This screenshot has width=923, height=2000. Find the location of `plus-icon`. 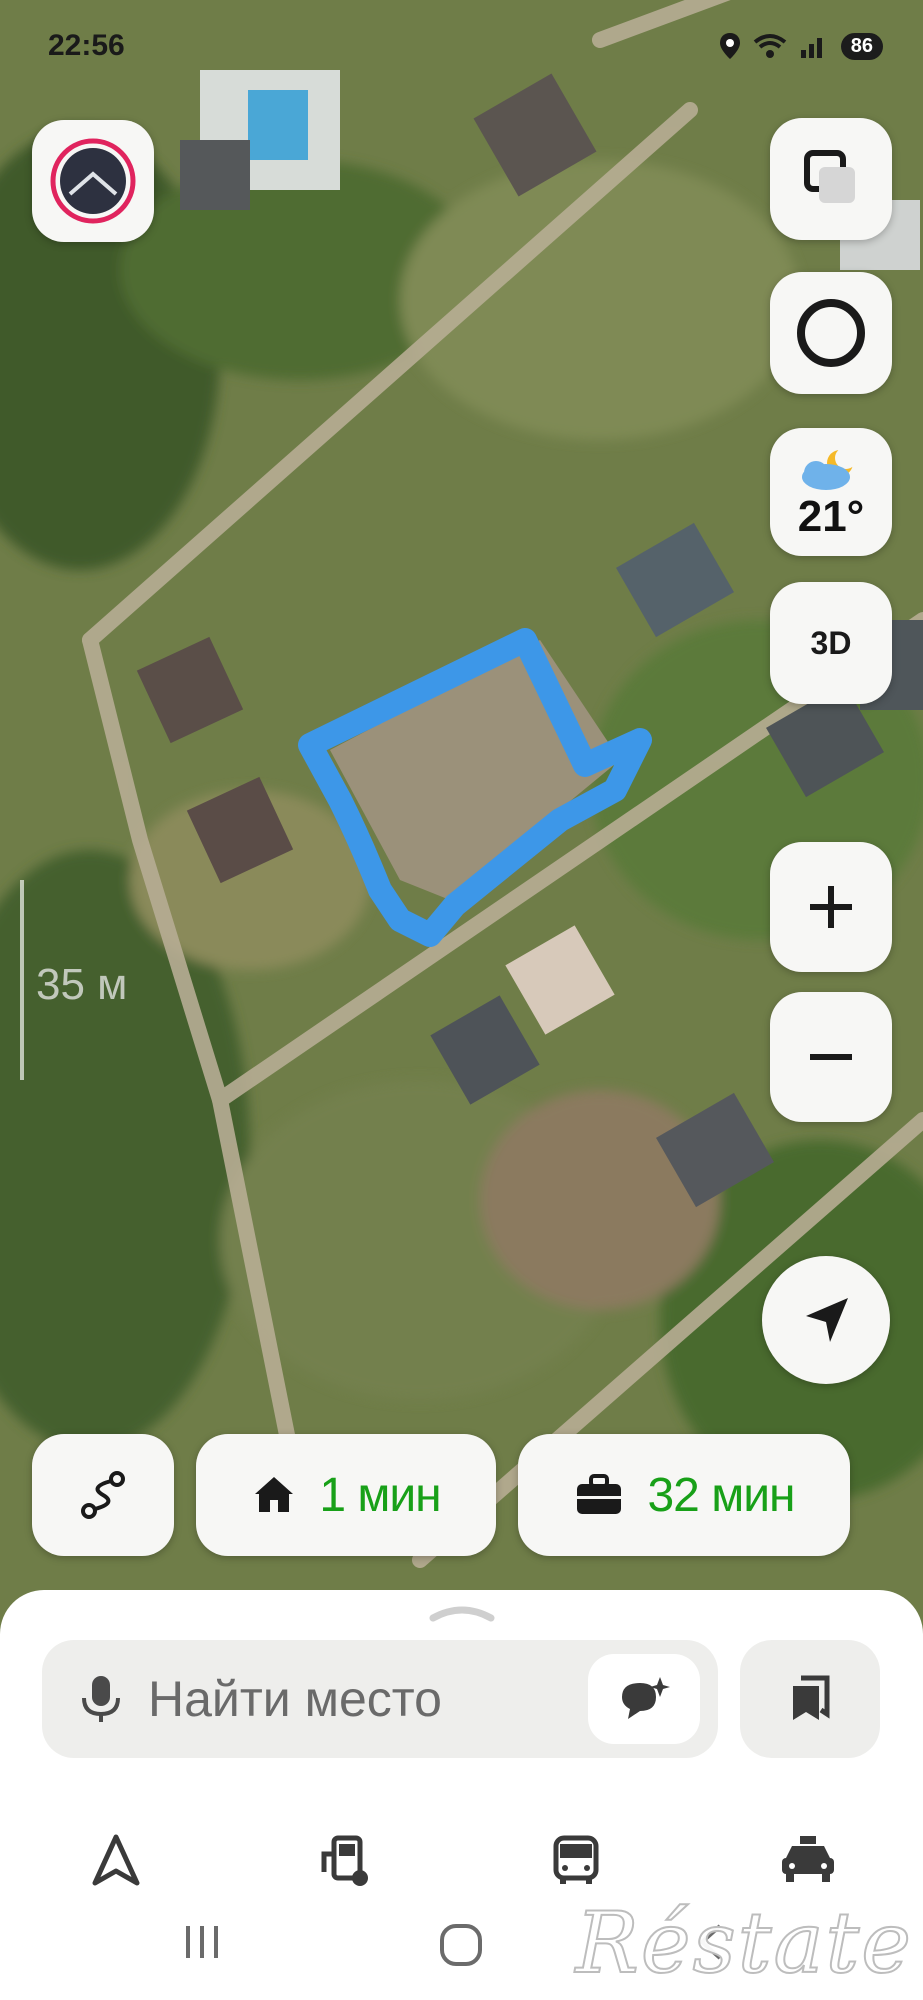

plus-icon is located at coordinates (831, 907).